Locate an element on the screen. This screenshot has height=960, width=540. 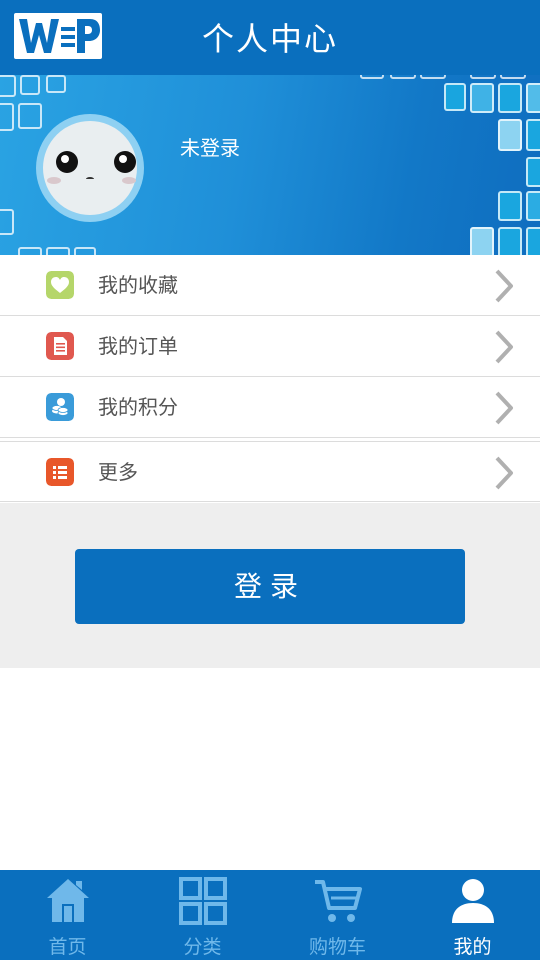
menu-label: 我的积分 is located at coordinates (138, 407).